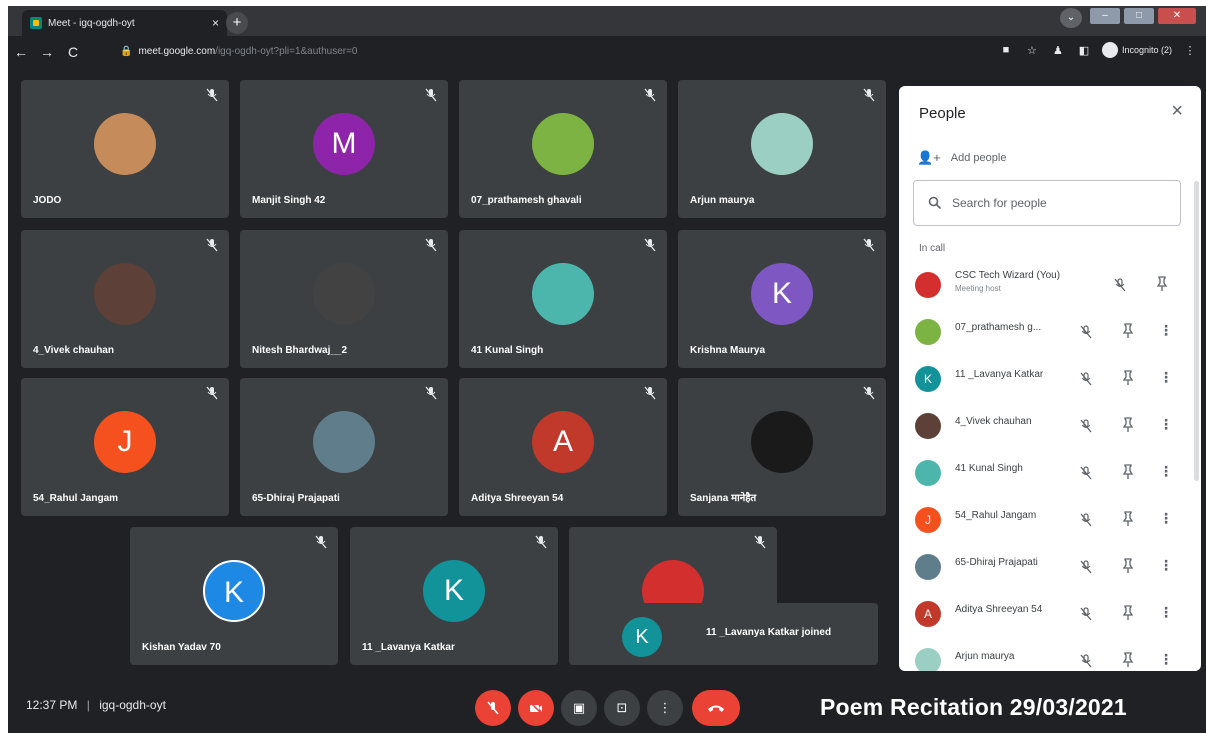 The image size is (1206, 733). Describe the element at coordinates (91, 23) in the screenshot. I see `tab-title: Meet - igq-ogdh-oyt` at that location.